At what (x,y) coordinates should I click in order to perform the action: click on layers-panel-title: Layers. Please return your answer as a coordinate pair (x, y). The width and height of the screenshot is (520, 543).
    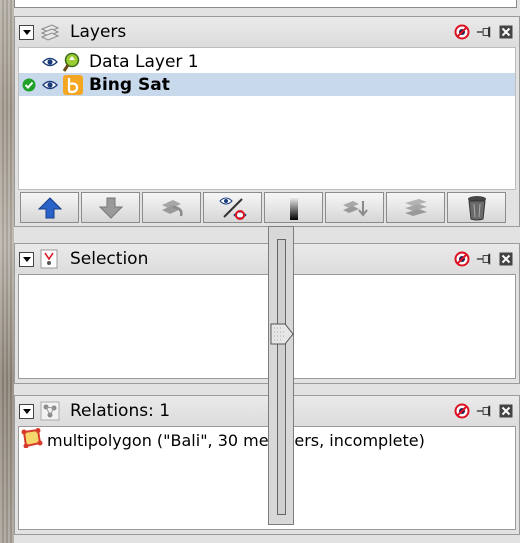
    Looking at the image, I should click on (98, 32).